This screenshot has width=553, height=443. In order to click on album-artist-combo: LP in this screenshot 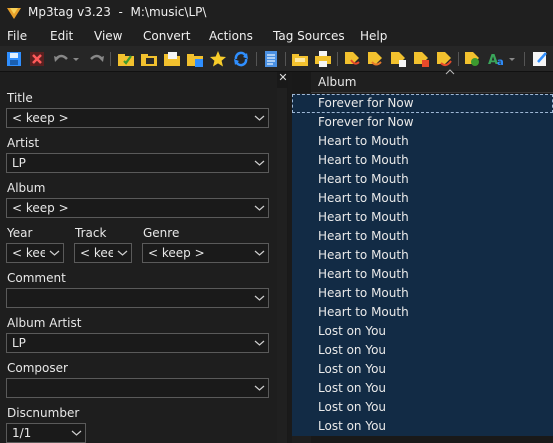, I will do `click(137, 343)`.